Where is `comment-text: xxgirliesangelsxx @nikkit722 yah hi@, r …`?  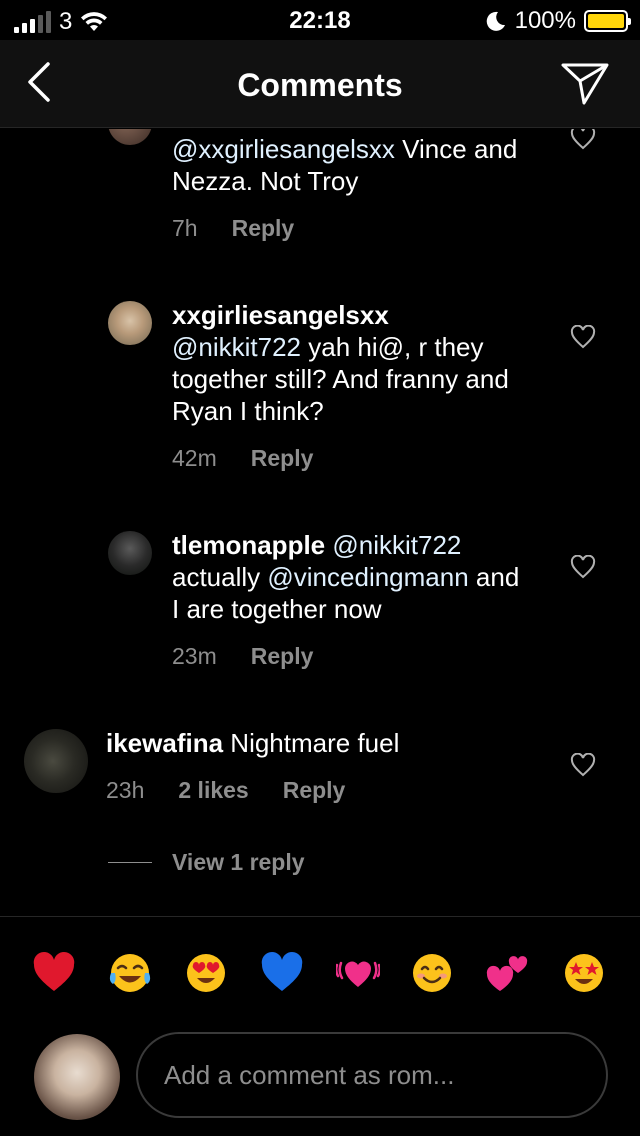 comment-text: xxgirliesangelsxx @nikkit722 yah hi@, r … is located at coordinates (352, 363).